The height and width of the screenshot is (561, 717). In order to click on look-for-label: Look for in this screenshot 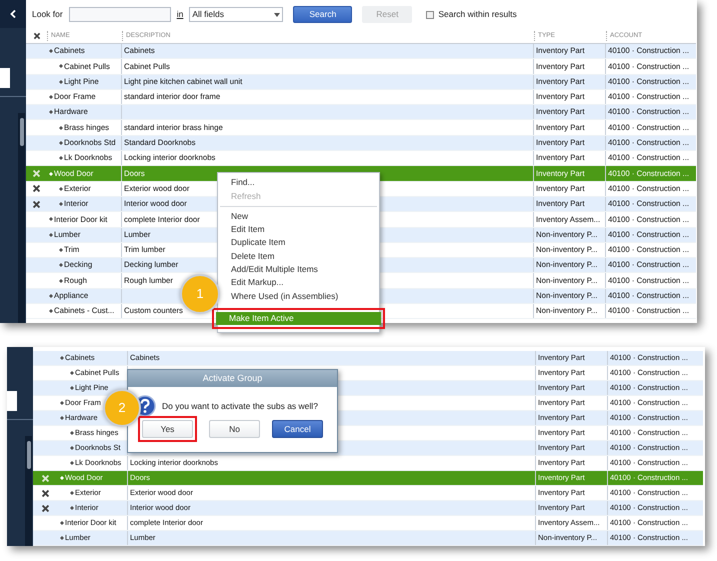, I will do `click(47, 14)`.